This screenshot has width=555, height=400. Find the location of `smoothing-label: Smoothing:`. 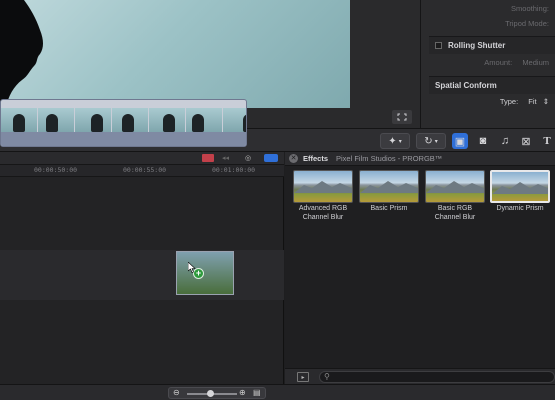

smoothing-label: Smoothing: is located at coordinates (530, 8).